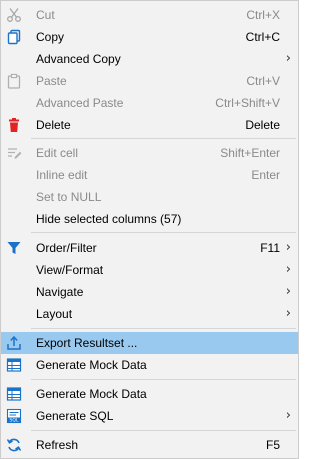  Describe the element at coordinates (14, 125) in the screenshot. I see `trash-icon` at that location.